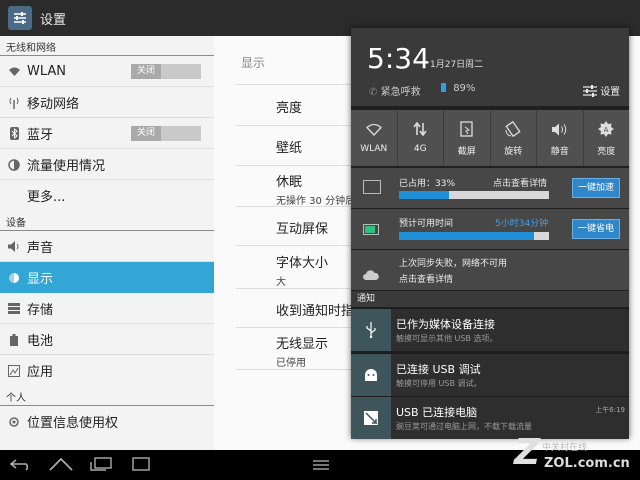 This screenshot has height=480, width=640. I want to click on wallpaper-option: 壁纸, so click(289, 146).